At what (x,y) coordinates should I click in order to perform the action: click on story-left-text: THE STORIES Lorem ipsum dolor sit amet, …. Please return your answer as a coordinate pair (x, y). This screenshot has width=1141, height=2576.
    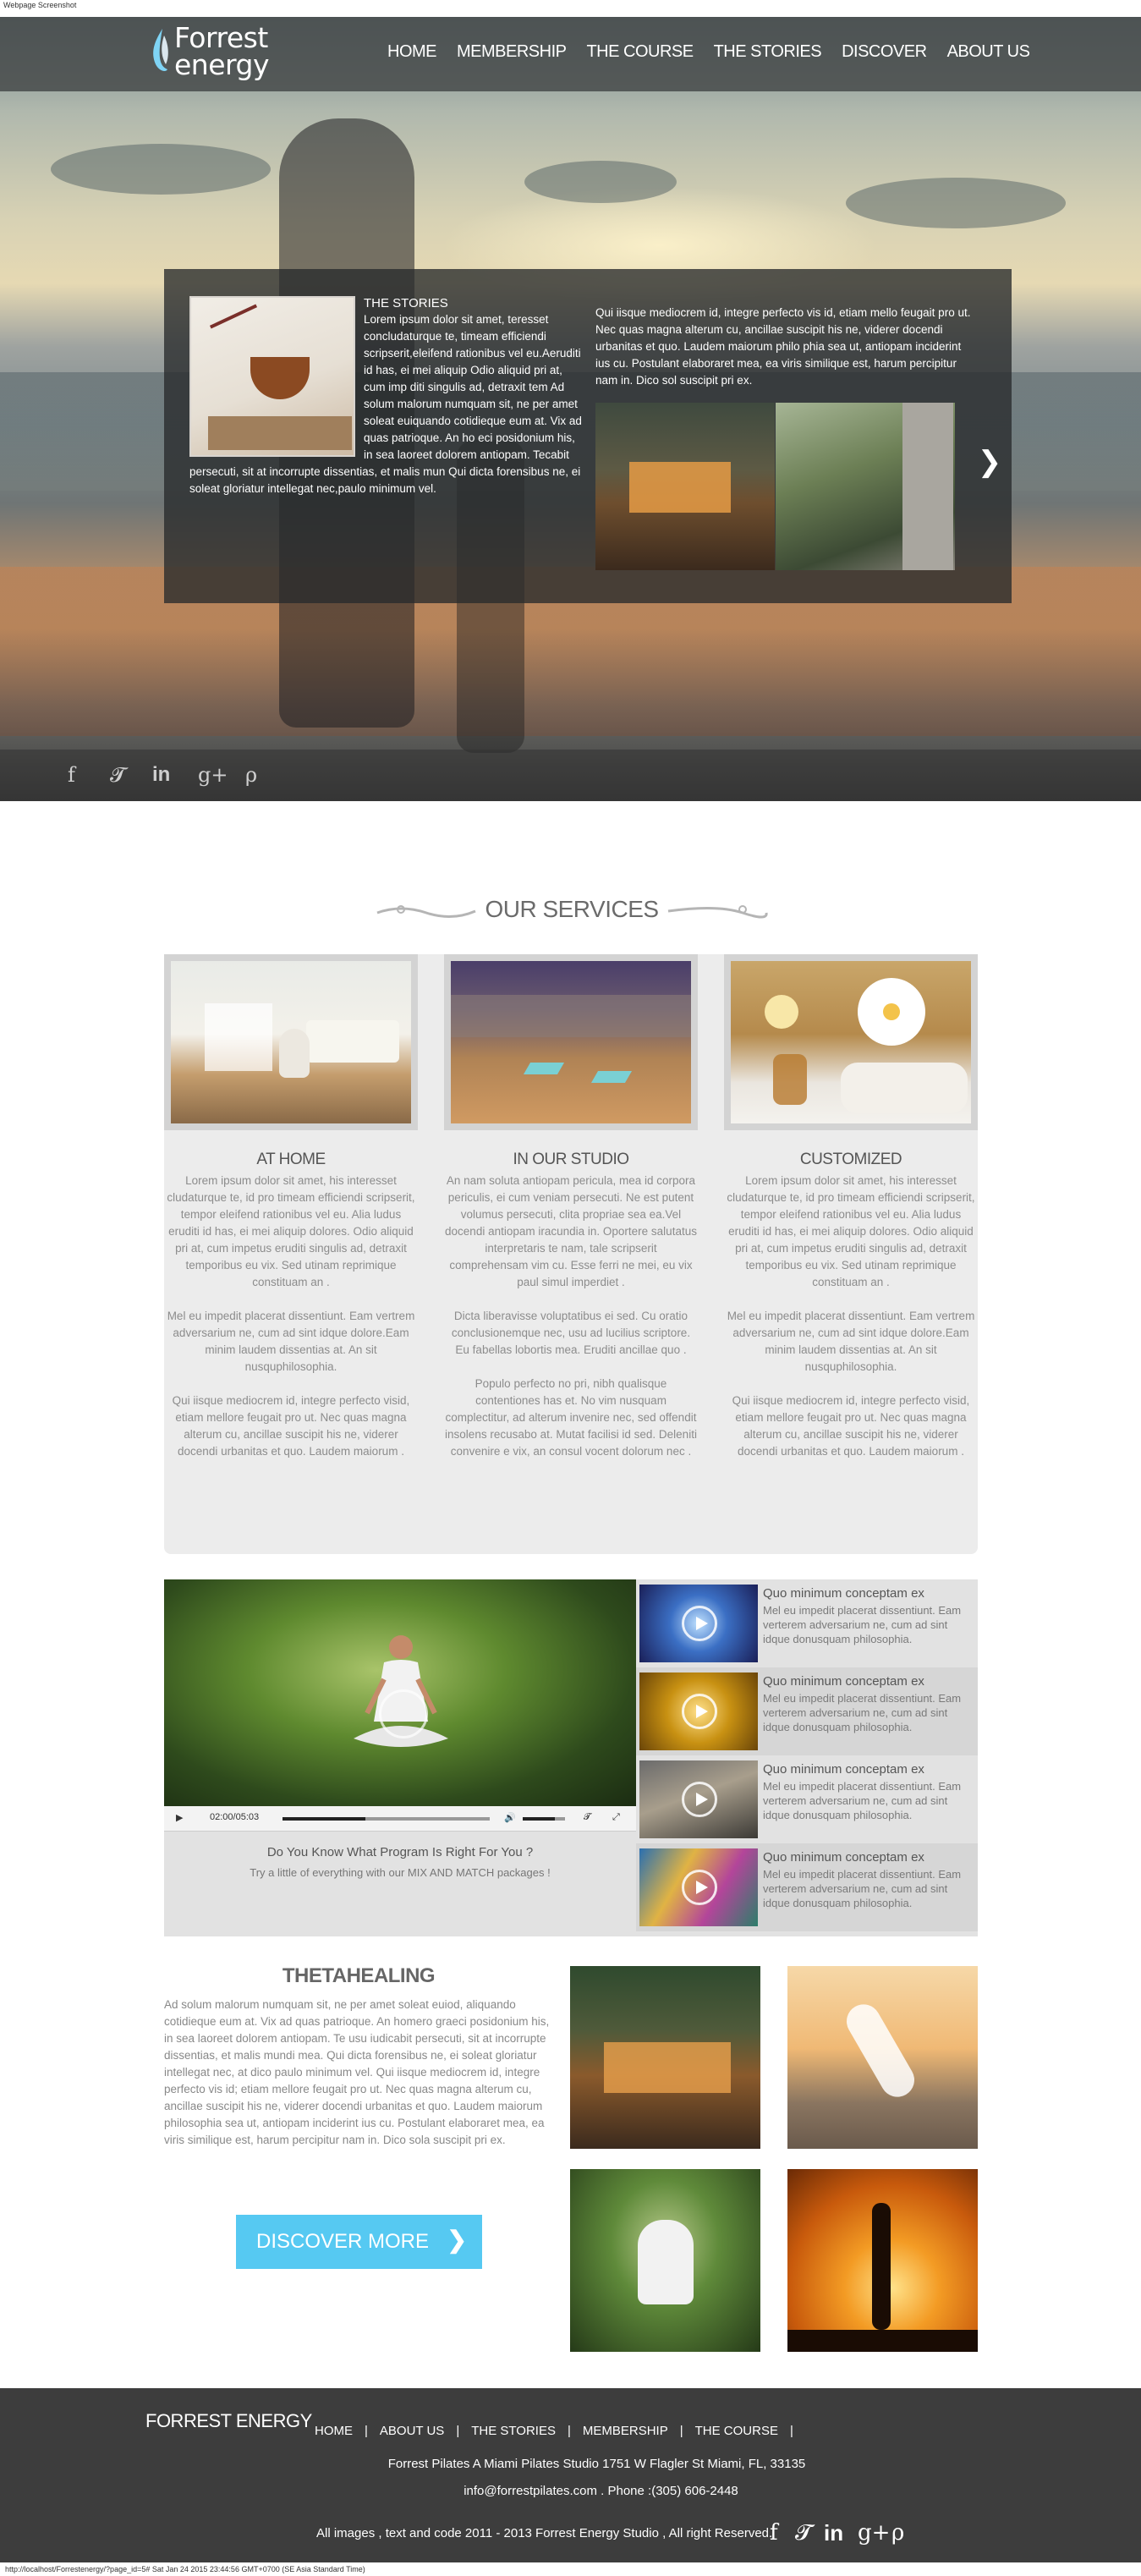
    Looking at the image, I should click on (386, 396).